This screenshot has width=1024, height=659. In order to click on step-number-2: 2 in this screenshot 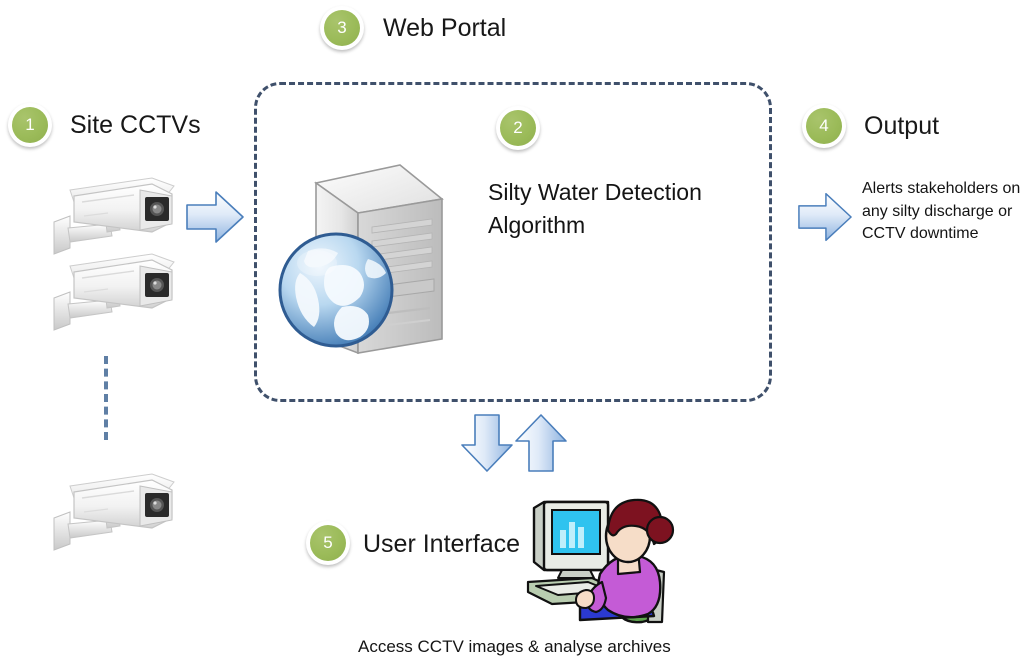, I will do `click(518, 128)`.